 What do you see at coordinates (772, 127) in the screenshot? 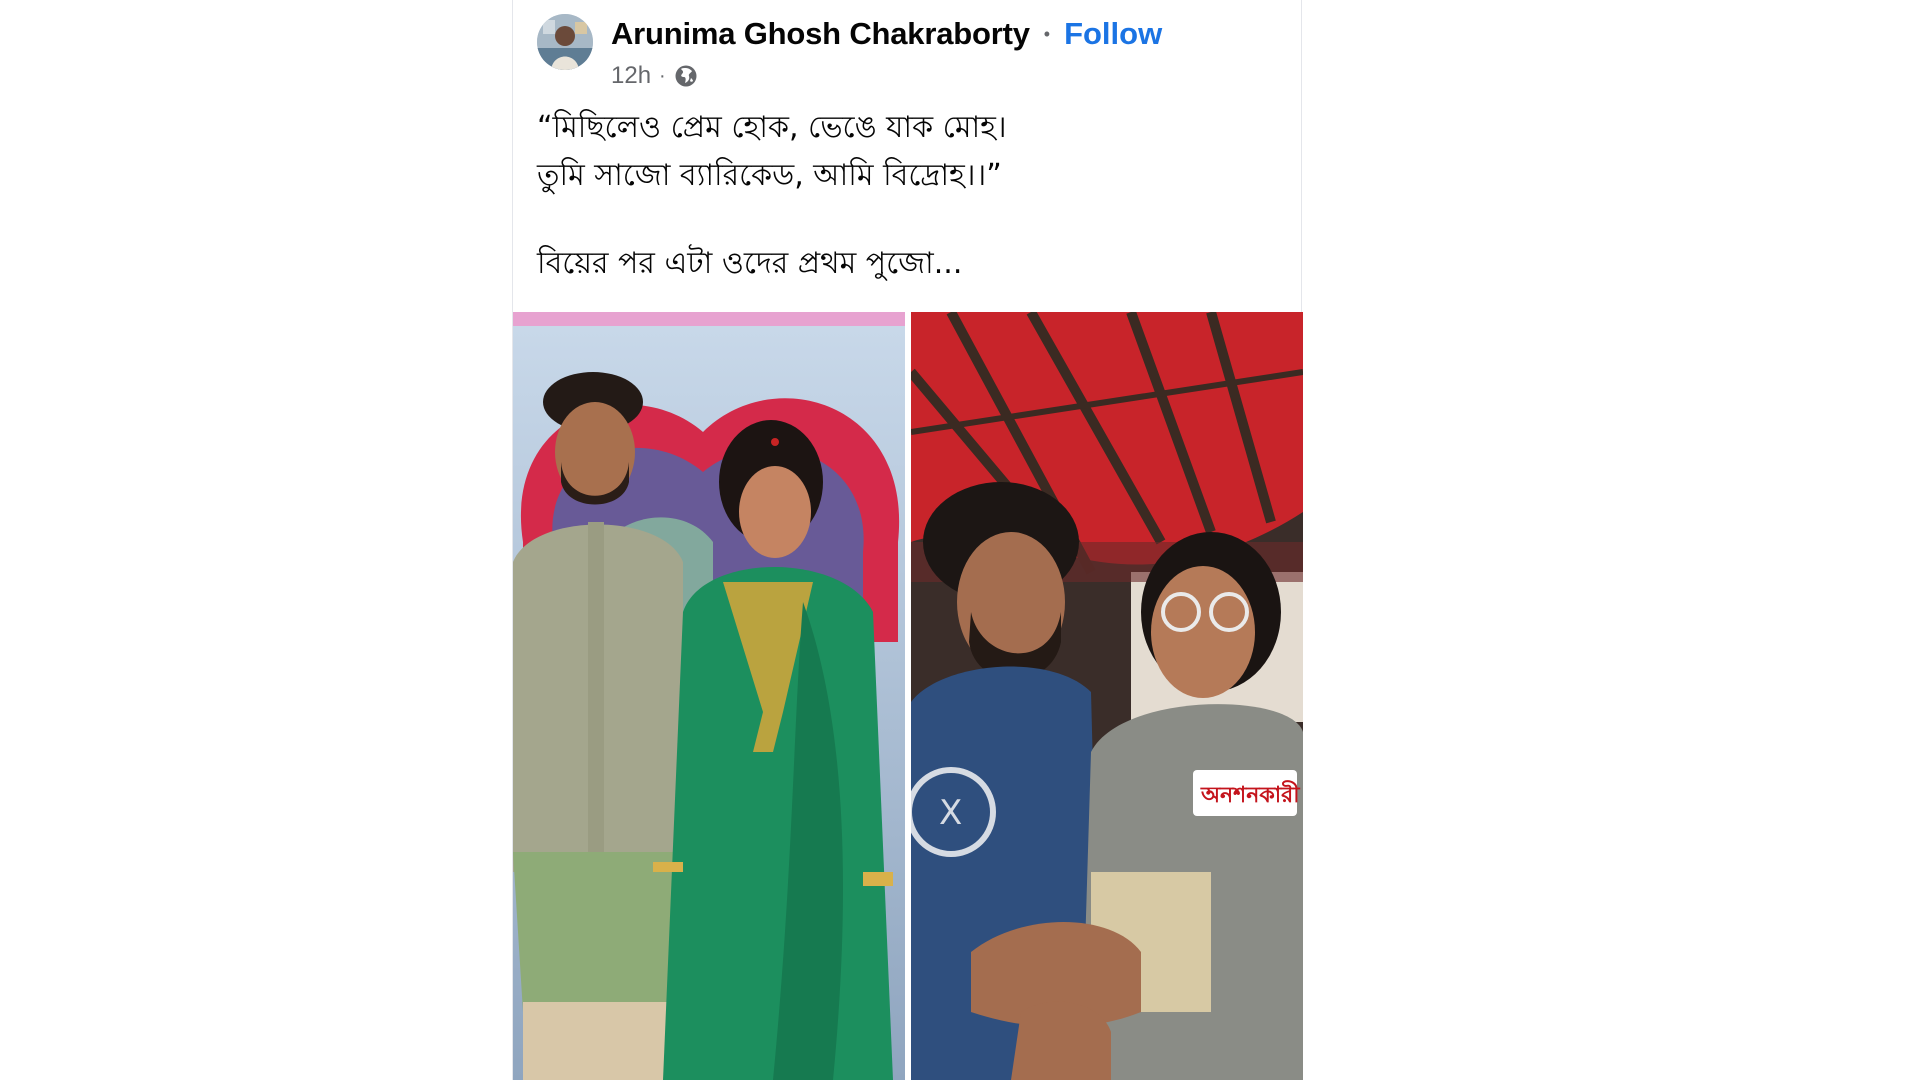
I see `post-text-line: “মিছিলেও প্রেম হোক, ভেঙে যাক মোহ।` at bounding box center [772, 127].